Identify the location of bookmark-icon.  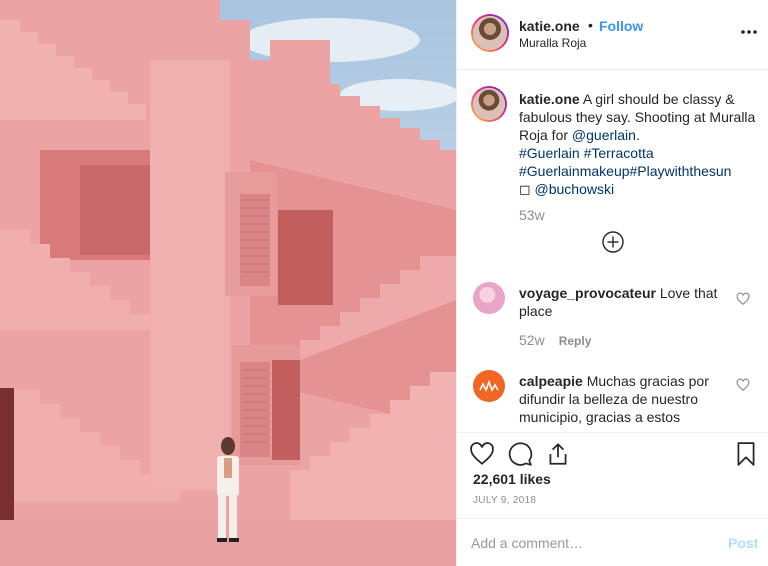
(746, 454).